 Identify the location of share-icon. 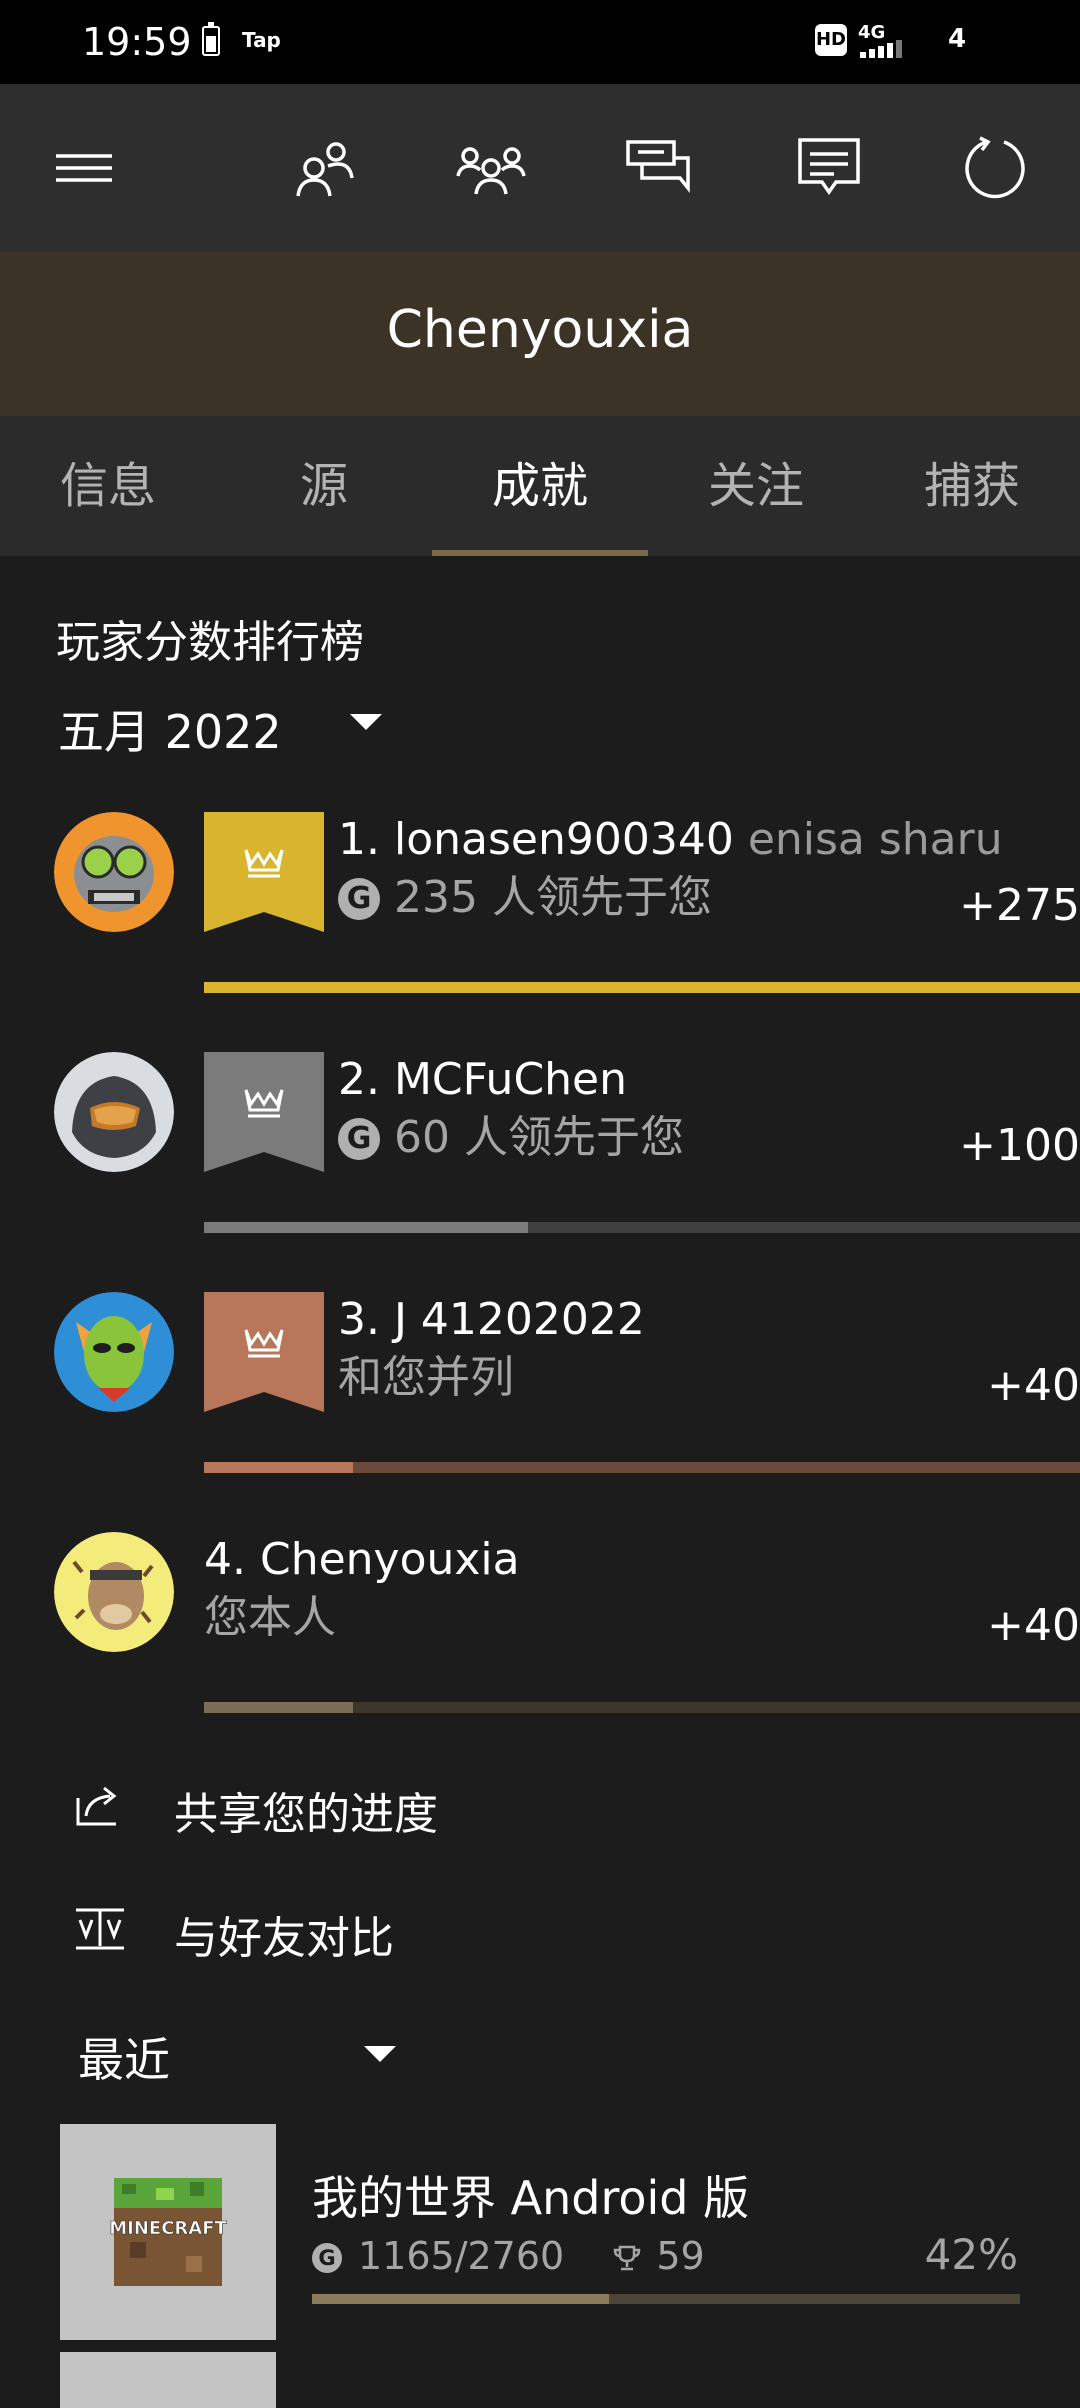
(100, 1804).